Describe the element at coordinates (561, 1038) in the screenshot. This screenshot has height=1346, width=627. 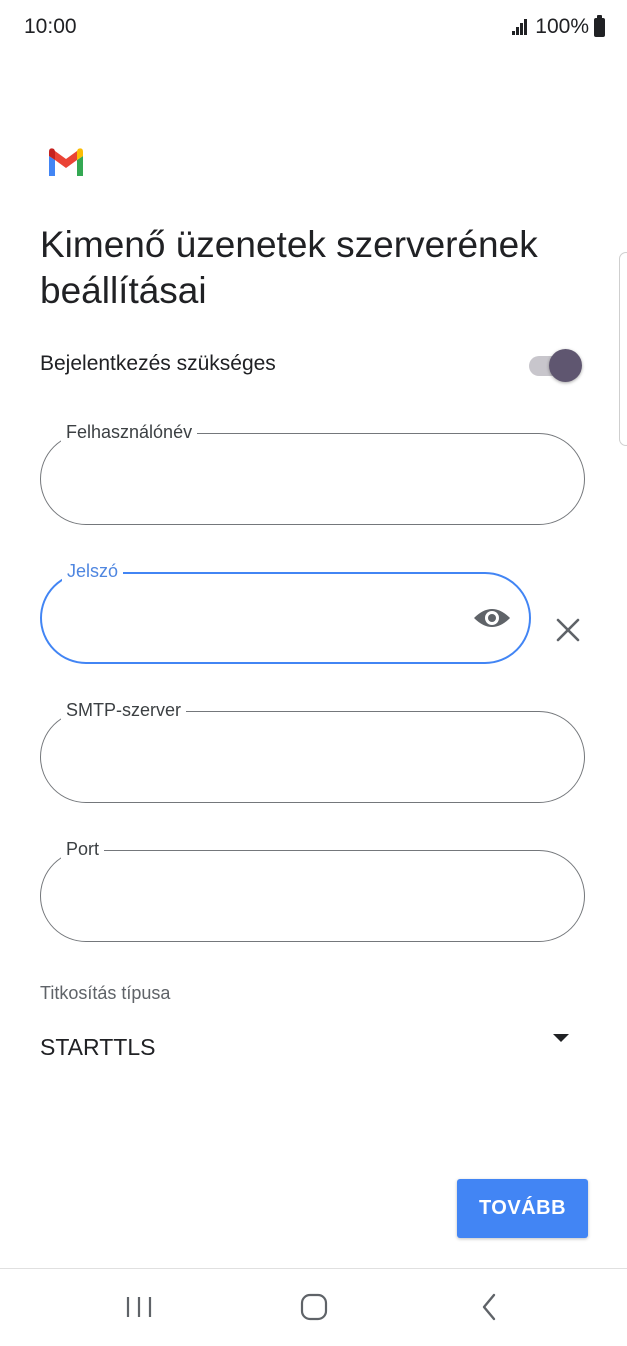
I see `dropdown-arrow-icon` at that location.